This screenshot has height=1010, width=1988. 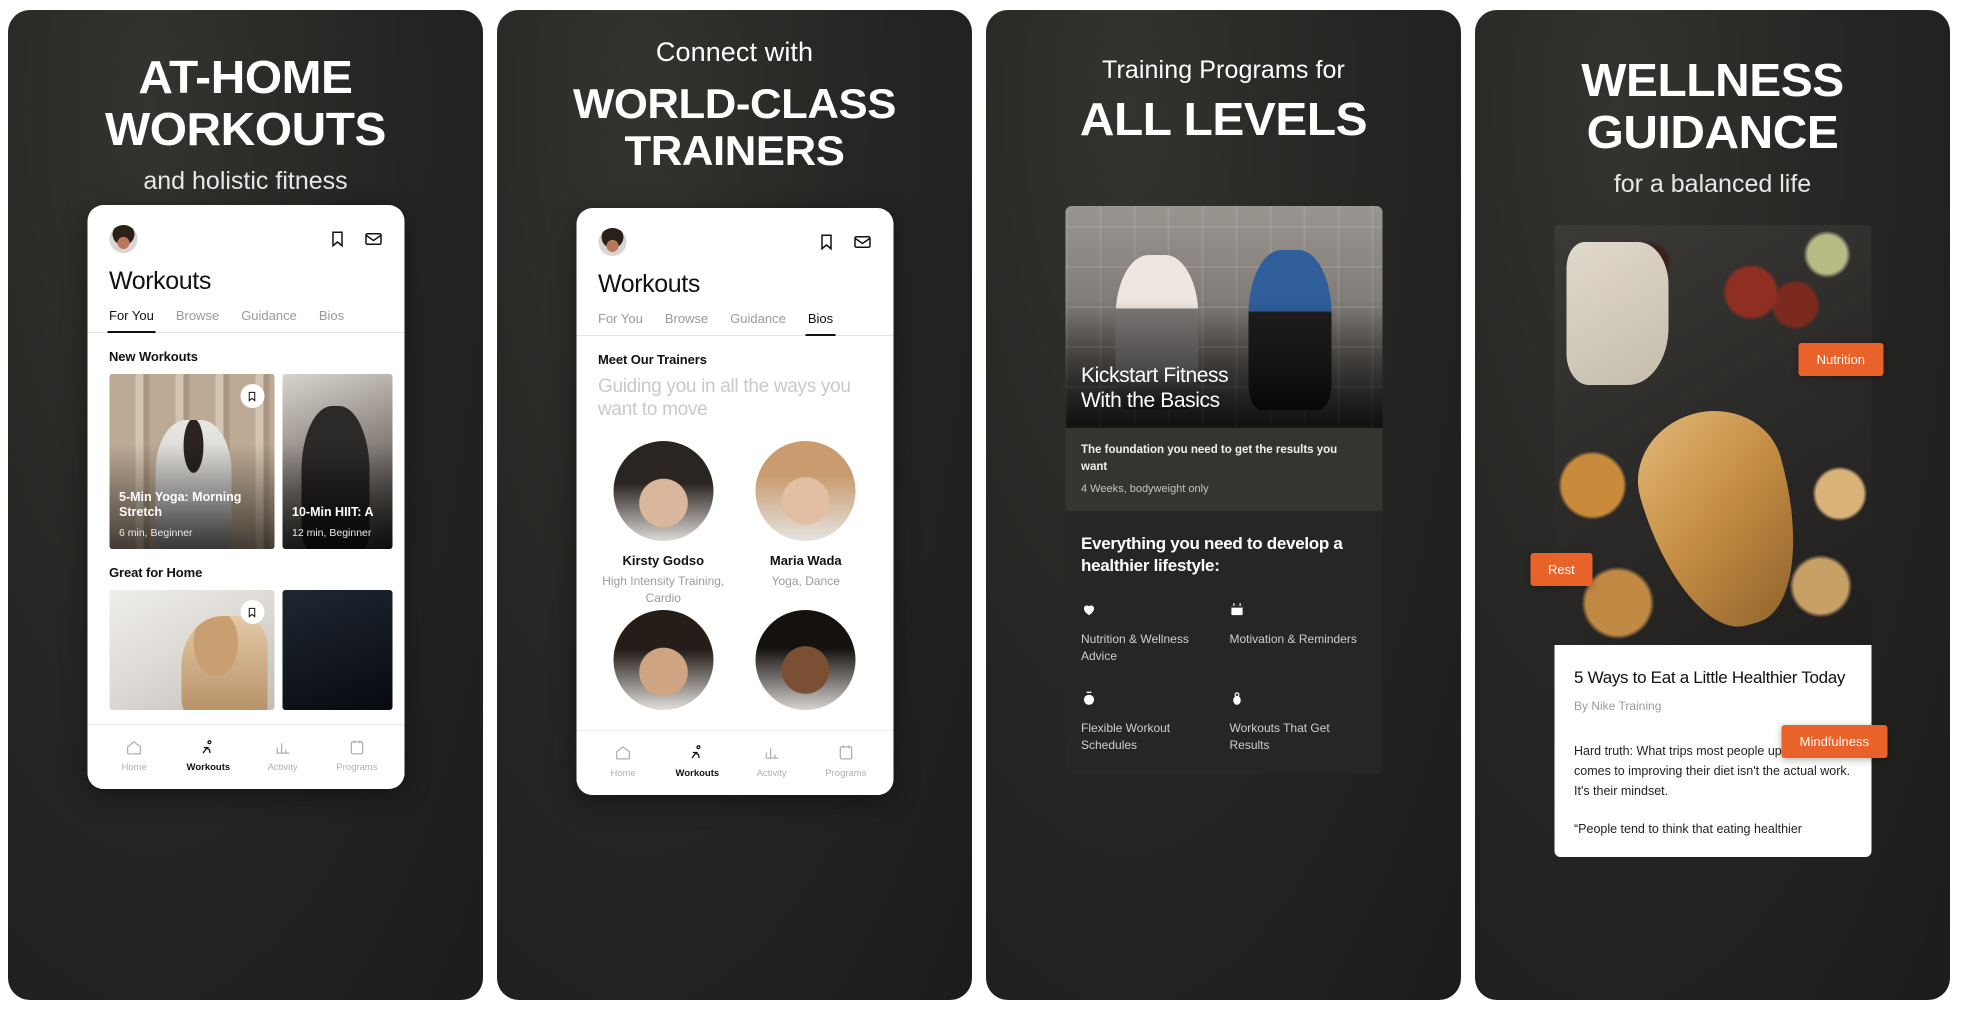 What do you see at coordinates (805, 581) in the screenshot?
I see `trainer-specialty: Yoga, Dance` at bounding box center [805, 581].